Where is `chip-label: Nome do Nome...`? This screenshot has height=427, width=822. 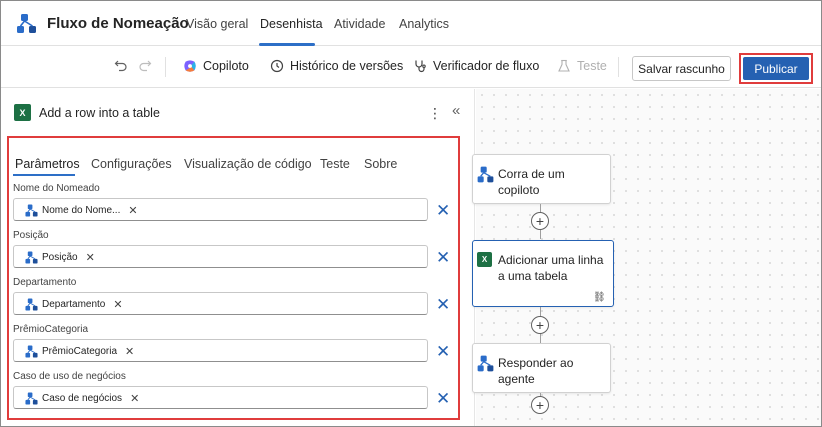
chip-label: Nome do Nome... is located at coordinates (81, 210).